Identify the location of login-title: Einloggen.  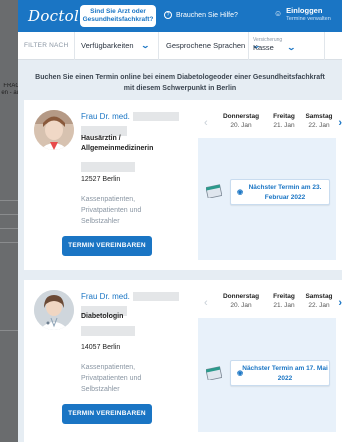
(304, 10).